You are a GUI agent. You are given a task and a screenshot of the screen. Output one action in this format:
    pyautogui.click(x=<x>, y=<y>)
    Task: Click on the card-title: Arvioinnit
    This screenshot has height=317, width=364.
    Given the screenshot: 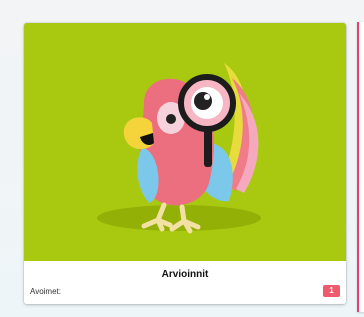 What is the action you would take?
    pyautogui.click(x=185, y=274)
    